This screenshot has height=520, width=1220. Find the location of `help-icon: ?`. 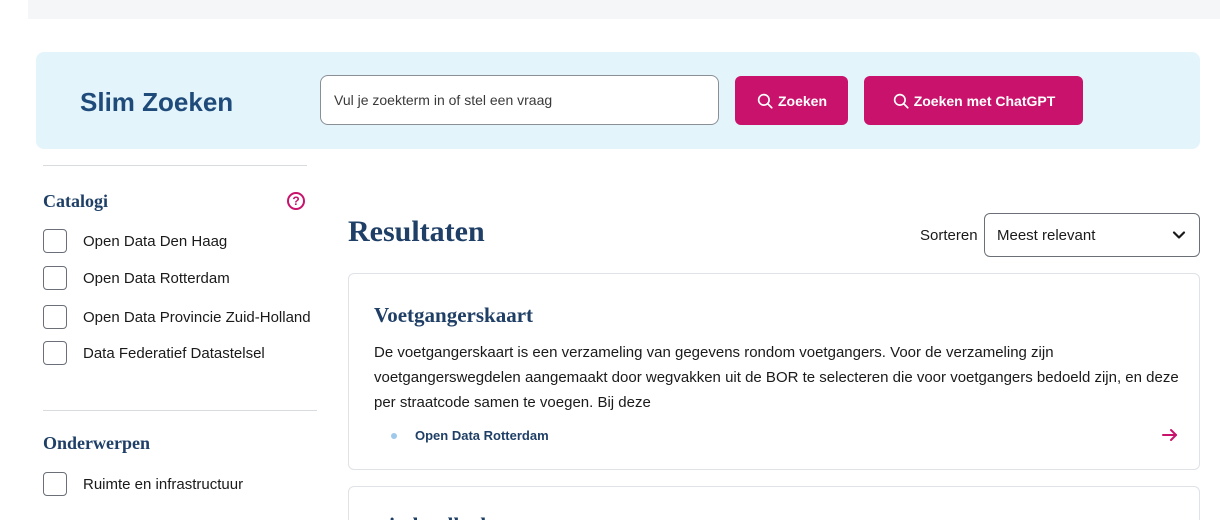

help-icon: ? is located at coordinates (296, 201).